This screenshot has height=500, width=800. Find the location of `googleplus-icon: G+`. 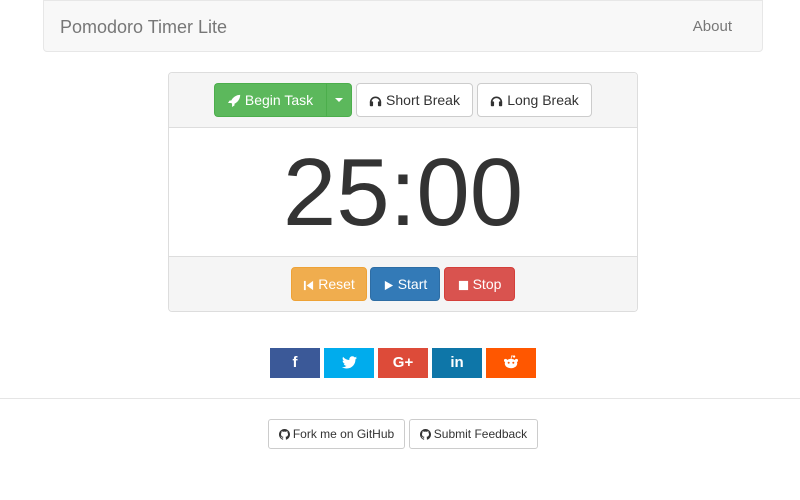

googleplus-icon: G+ is located at coordinates (403, 362).